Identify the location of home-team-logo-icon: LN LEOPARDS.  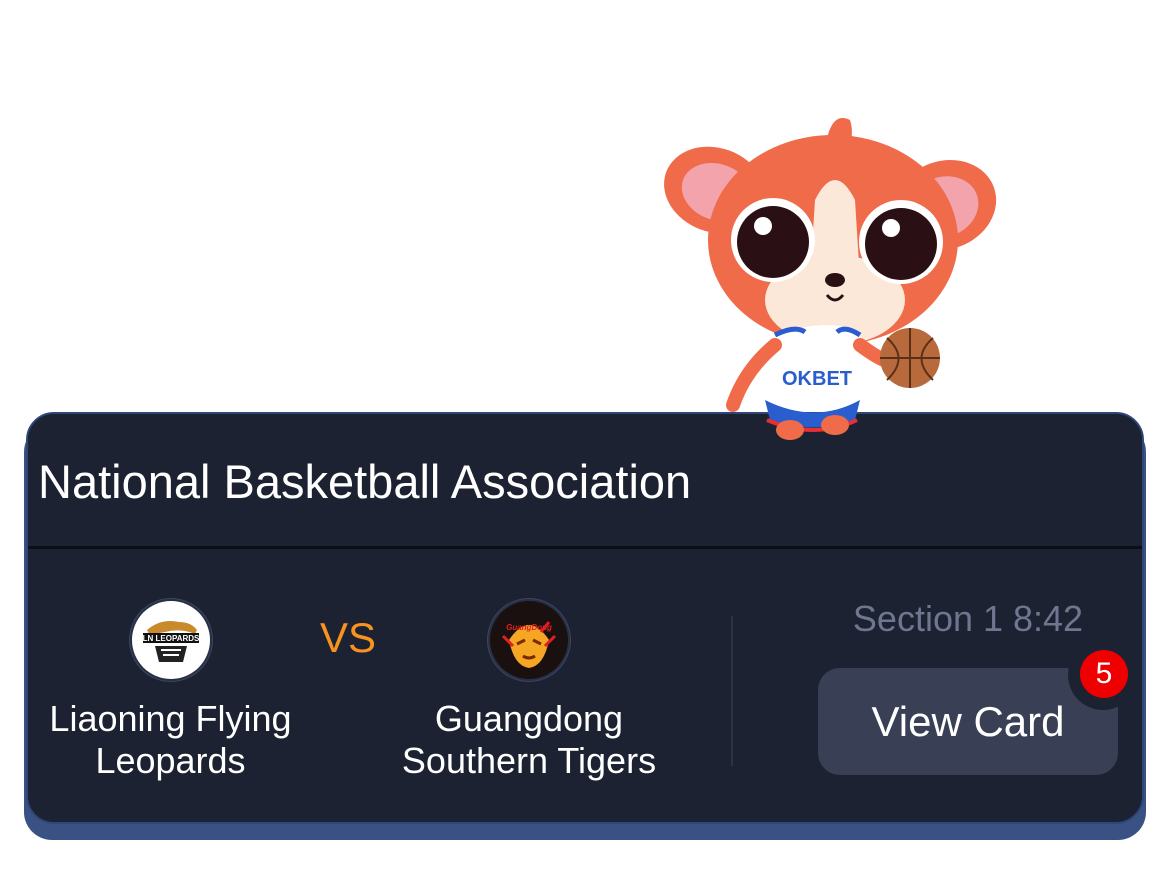
(170, 640).